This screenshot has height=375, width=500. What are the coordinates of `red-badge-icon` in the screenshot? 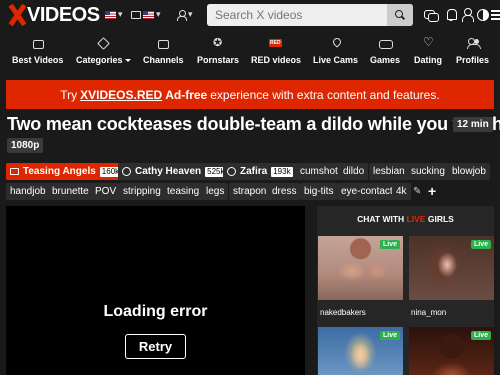 It's located at (276, 44).